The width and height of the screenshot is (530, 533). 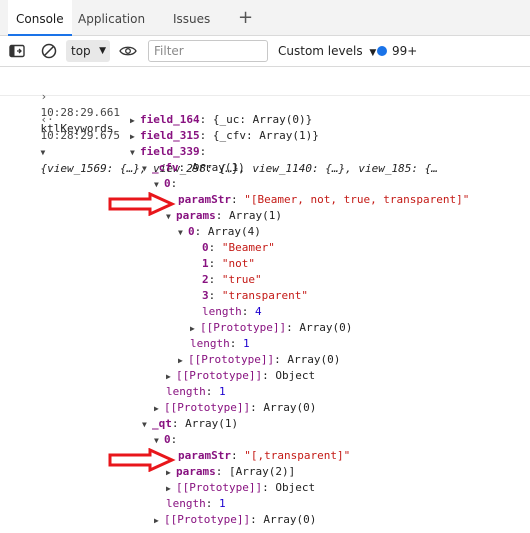 What do you see at coordinates (67, 104) in the screenshot?
I see `console-message-row: › 10:28:29.661 ktlKeywords` at bounding box center [67, 104].